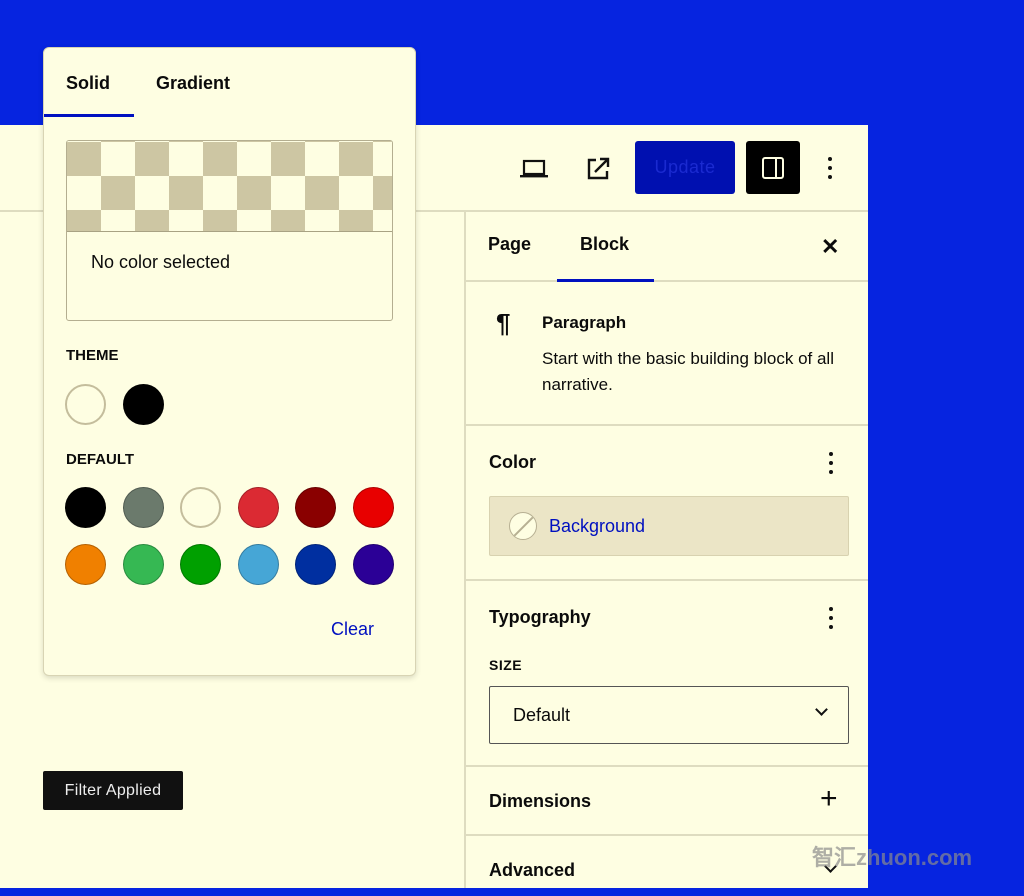 This screenshot has width=1024, height=896. What do you see at coordinates (669, 526) in the screenshot?
I see `background-color-button: Background` at bounding box center [669, 526].